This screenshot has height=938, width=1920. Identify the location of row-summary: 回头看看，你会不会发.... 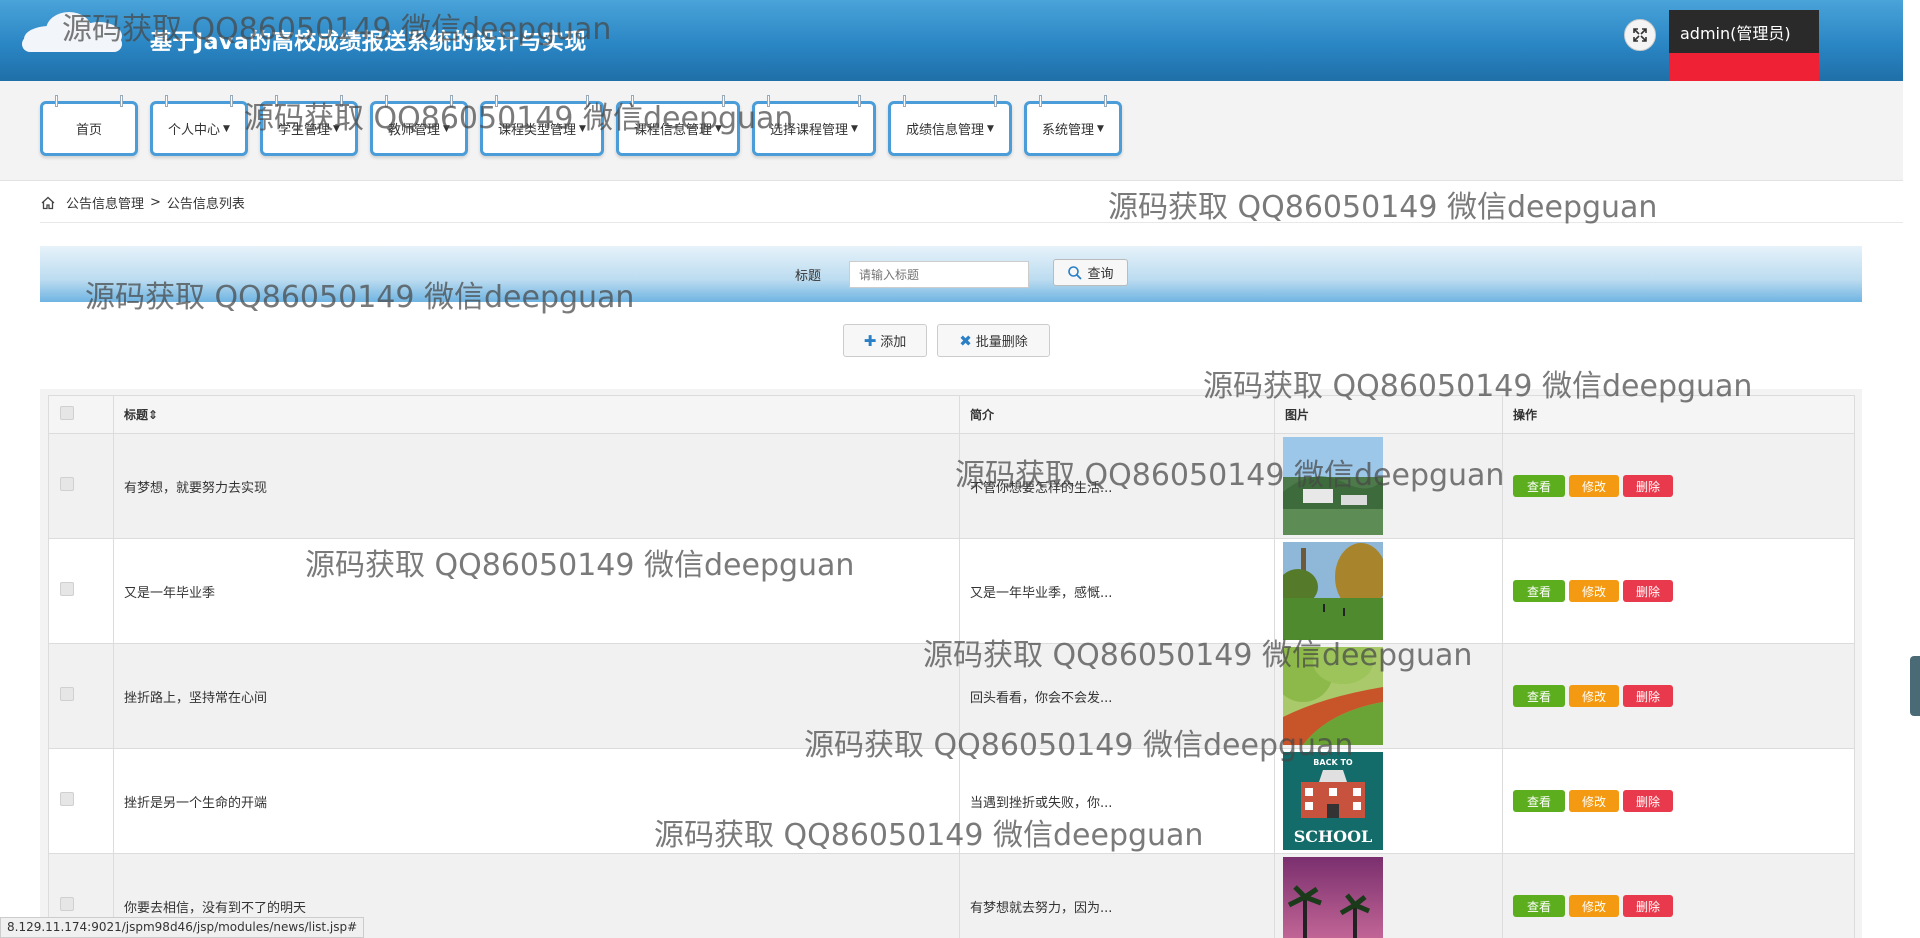
(1117, 696).